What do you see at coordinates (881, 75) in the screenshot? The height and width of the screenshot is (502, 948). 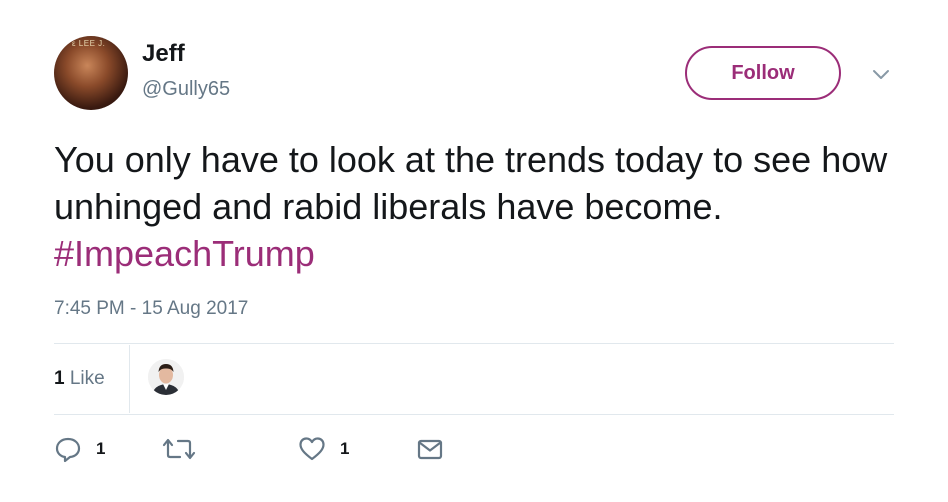 I see `chevron-down-icon` at bounding box center [881, 75].